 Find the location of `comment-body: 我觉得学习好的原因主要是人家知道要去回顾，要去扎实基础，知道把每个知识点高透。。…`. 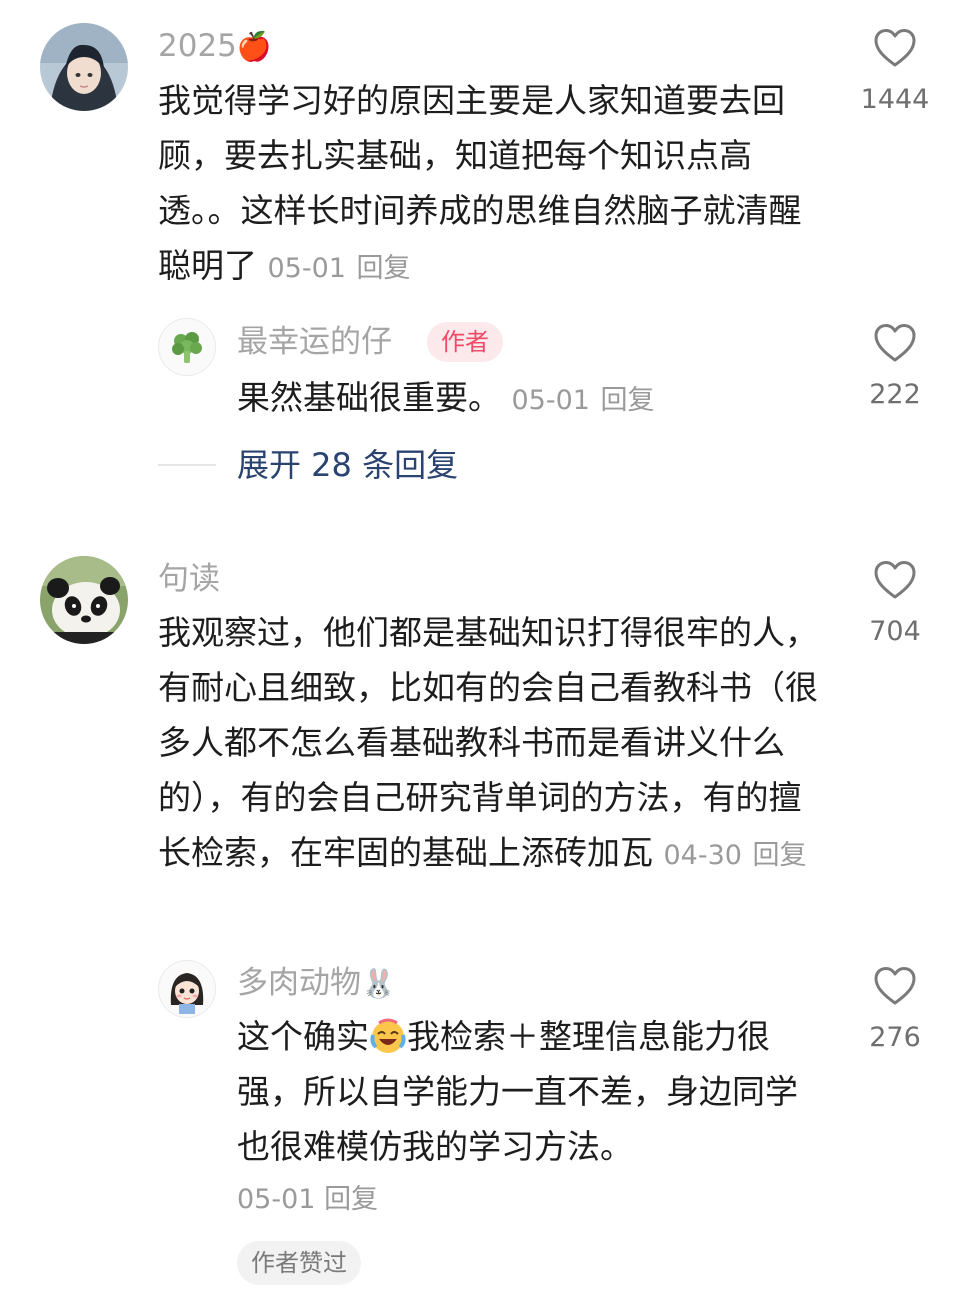

comment-body: 我觉得学习好的原因主要是人家知道要去回顾，要去扎实基础，知道把每个知识点高透。。… is located at coordinates (494, 184).